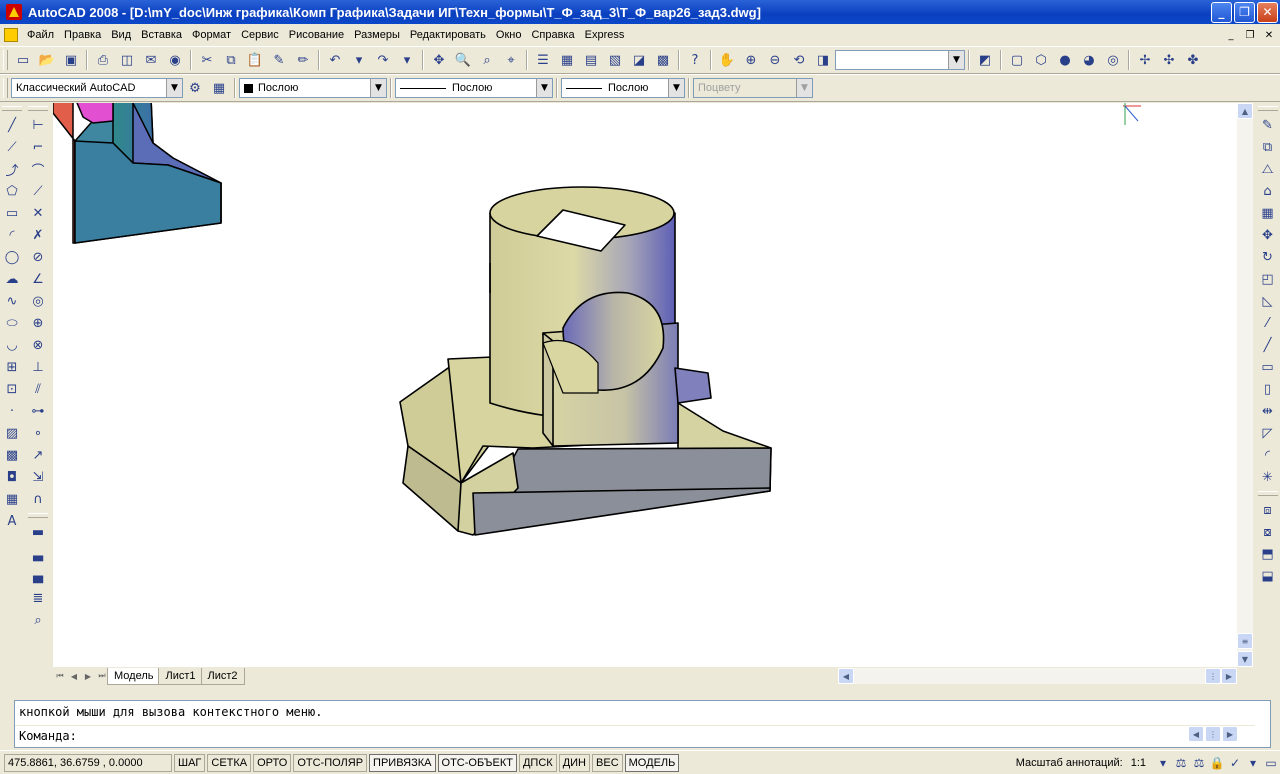  Describe the element at coordinates (303, 60) in the screenshot. I see `block-editor-icon: ✏` at that location.